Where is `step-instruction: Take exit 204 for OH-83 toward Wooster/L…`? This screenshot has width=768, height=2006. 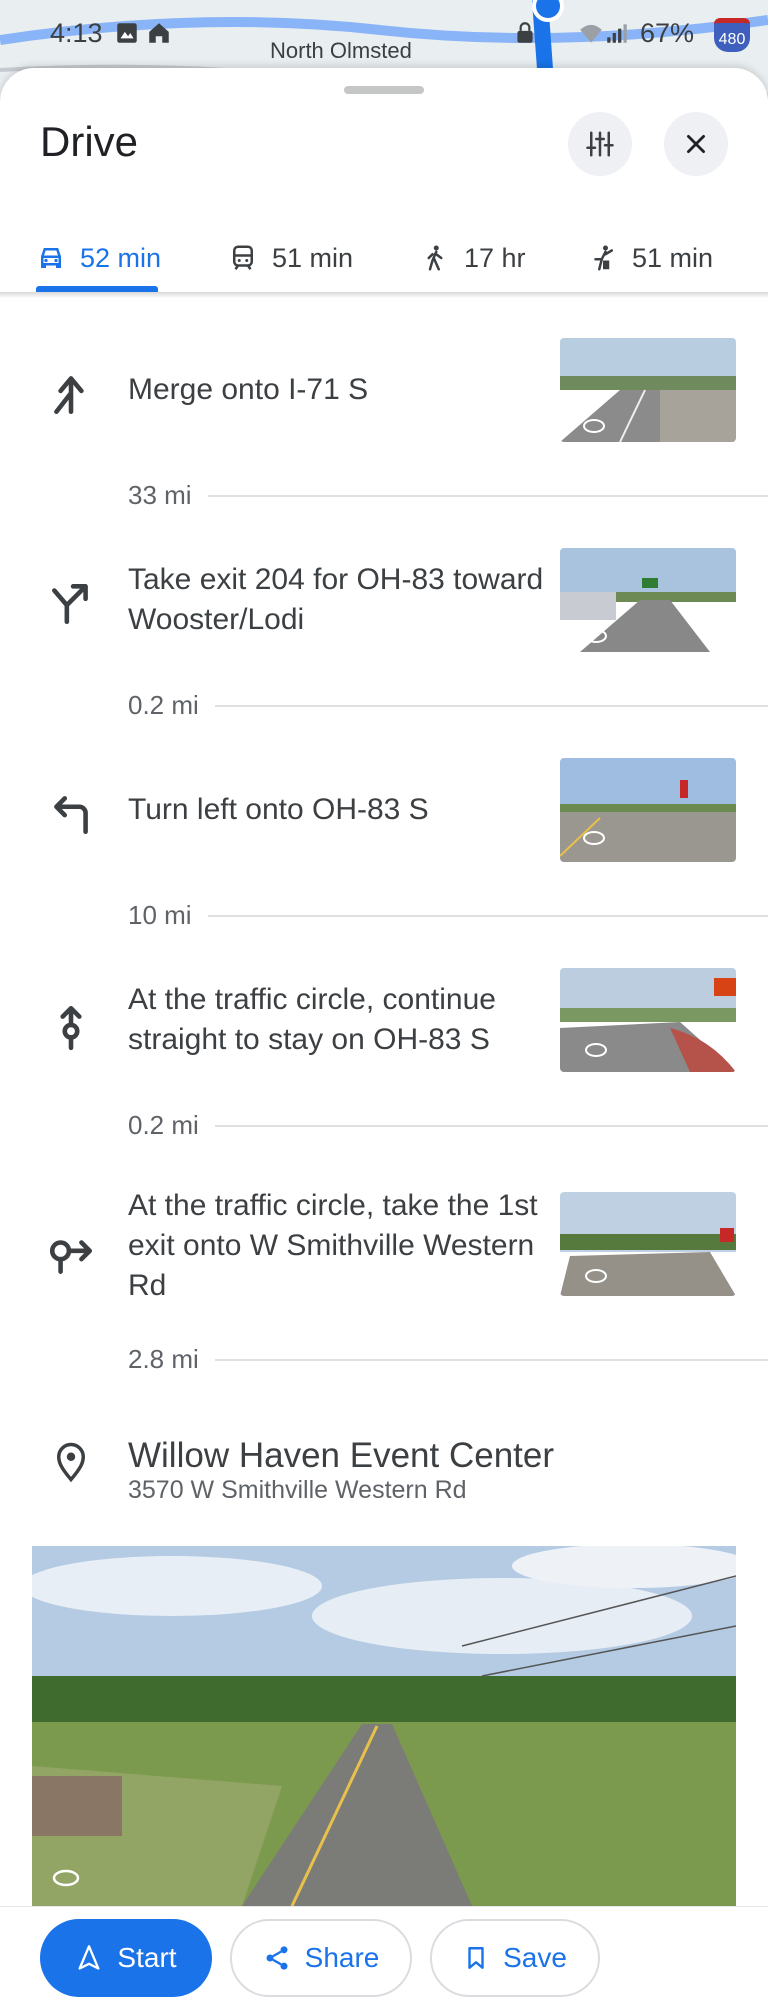
step-instruction: Take exit 204 for OH-83 toward Wooster/L… is located at coordinates (336, 599).